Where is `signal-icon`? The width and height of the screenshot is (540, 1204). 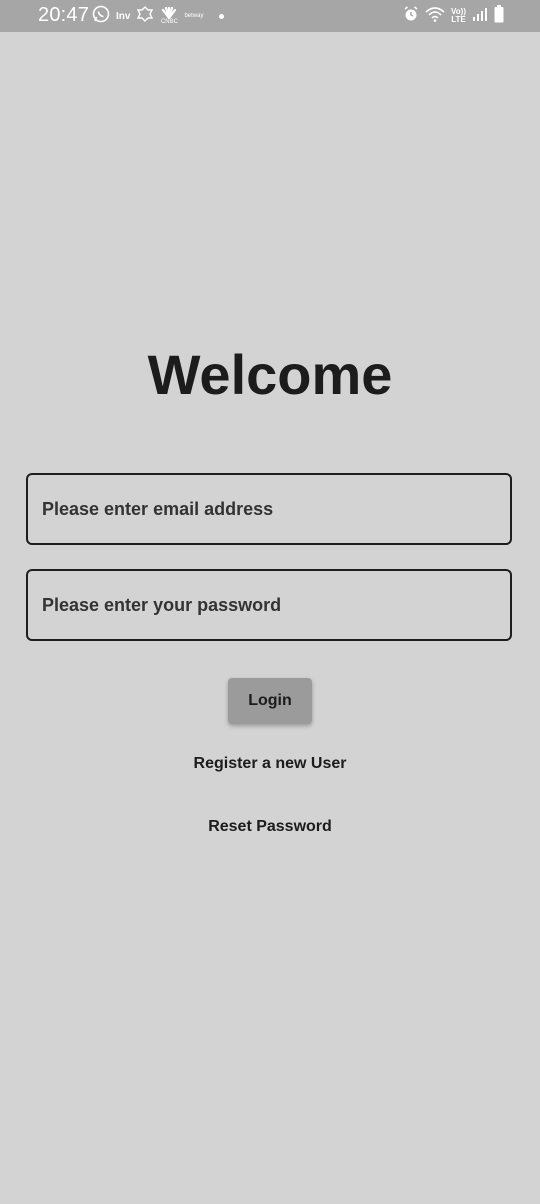 signal-icon is located at coordinates (480, 16).